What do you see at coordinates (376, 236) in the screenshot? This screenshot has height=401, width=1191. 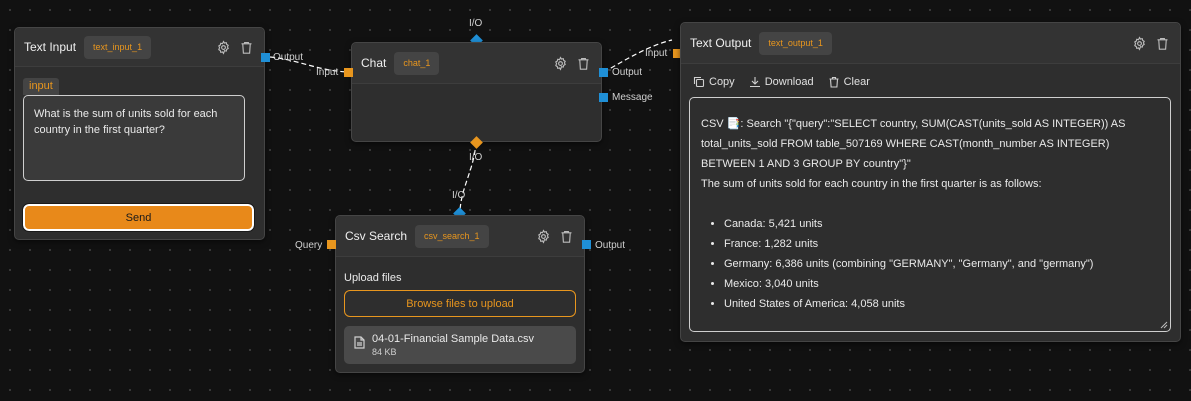 I see `node-title: Csv Search` at bounding box center [376, 236].